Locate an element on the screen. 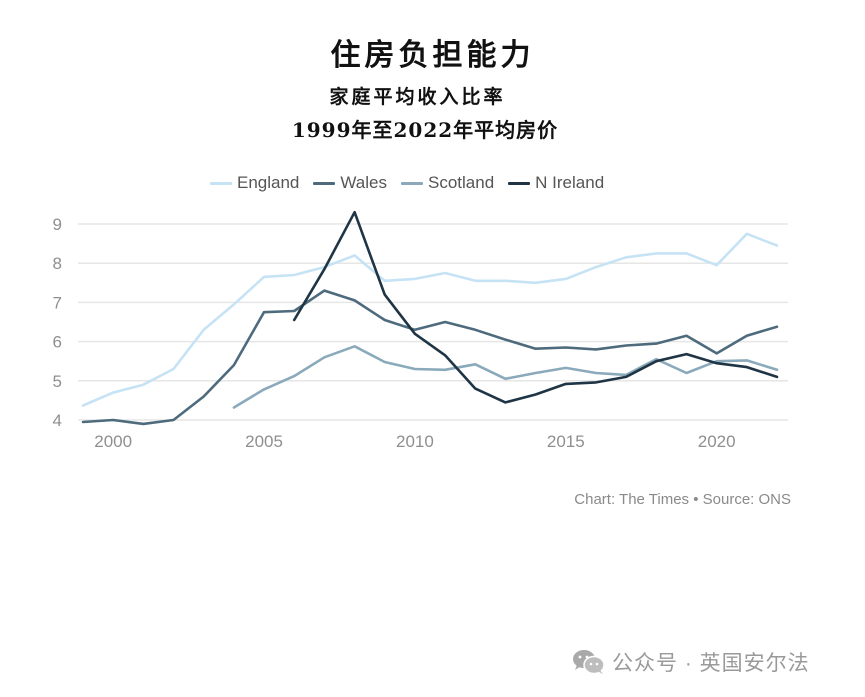 This screenshot has width=865, height=697. y-tick-label: 9 is located at coordinates (57, 224).